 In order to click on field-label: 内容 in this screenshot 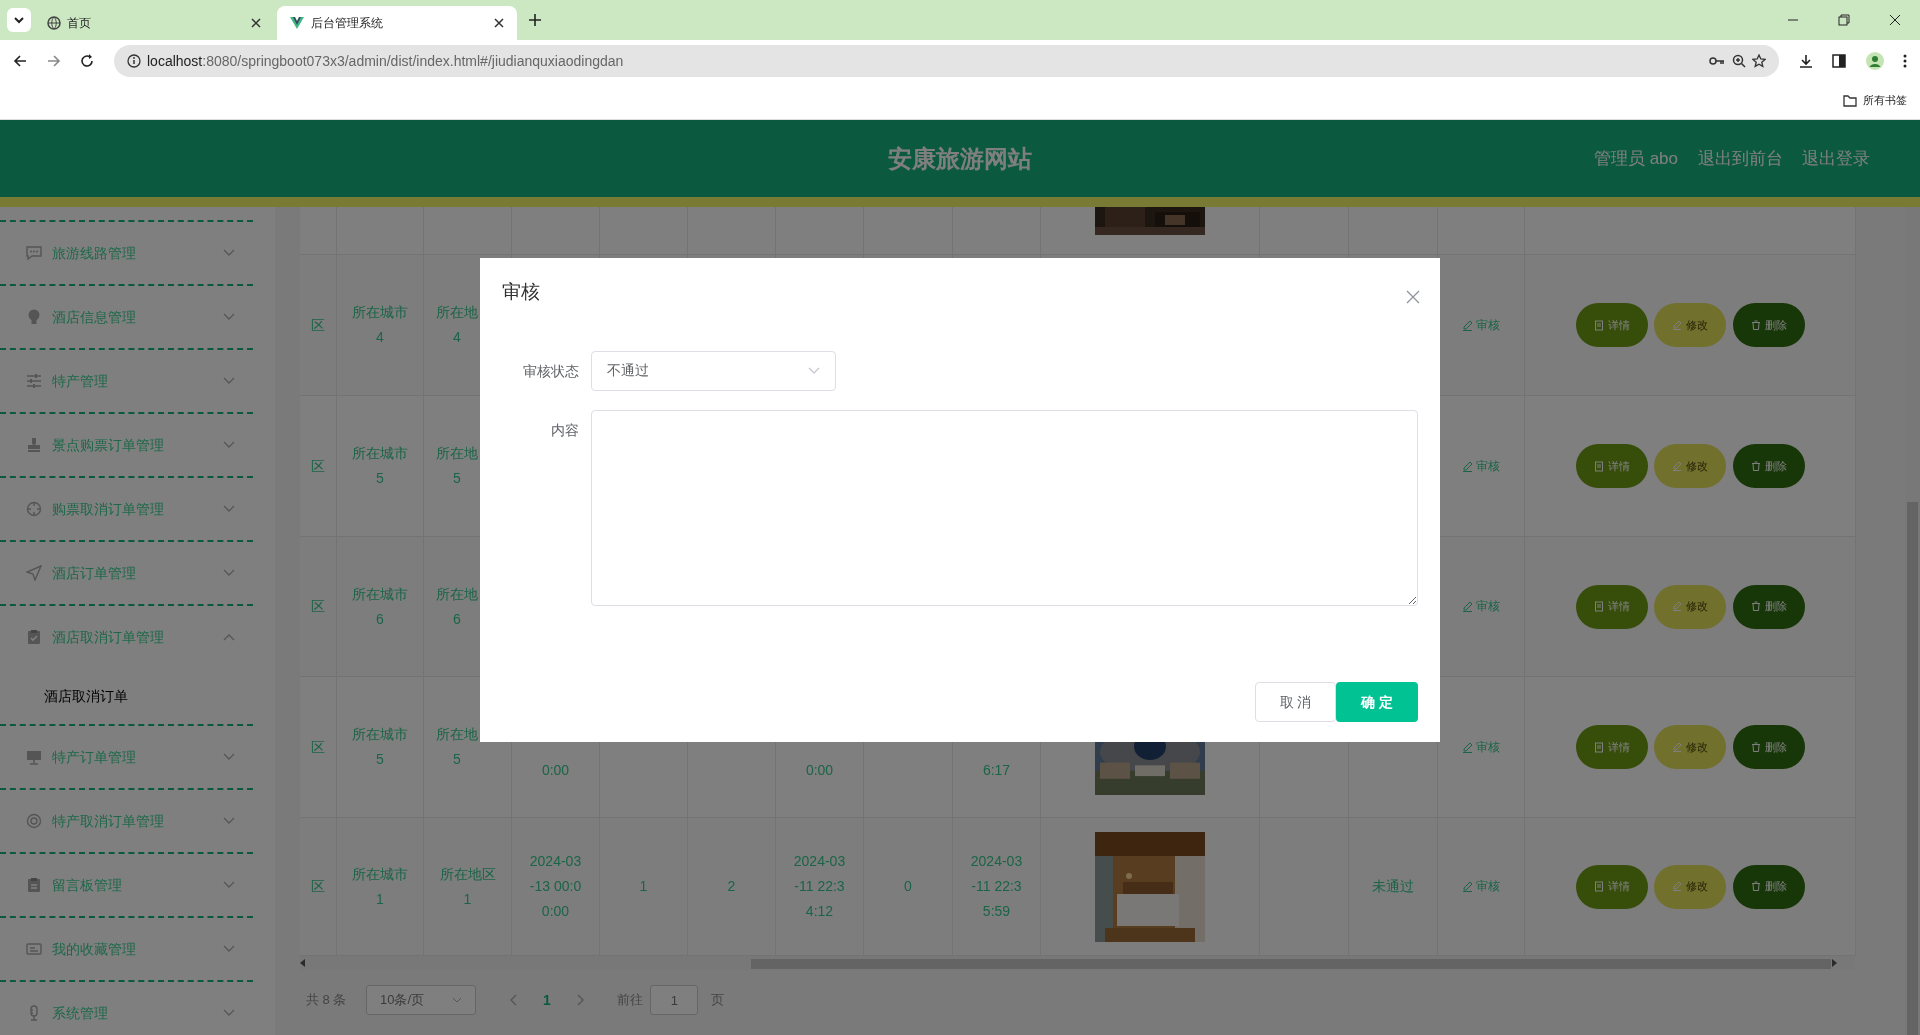, I will do `click(564, 430)`.